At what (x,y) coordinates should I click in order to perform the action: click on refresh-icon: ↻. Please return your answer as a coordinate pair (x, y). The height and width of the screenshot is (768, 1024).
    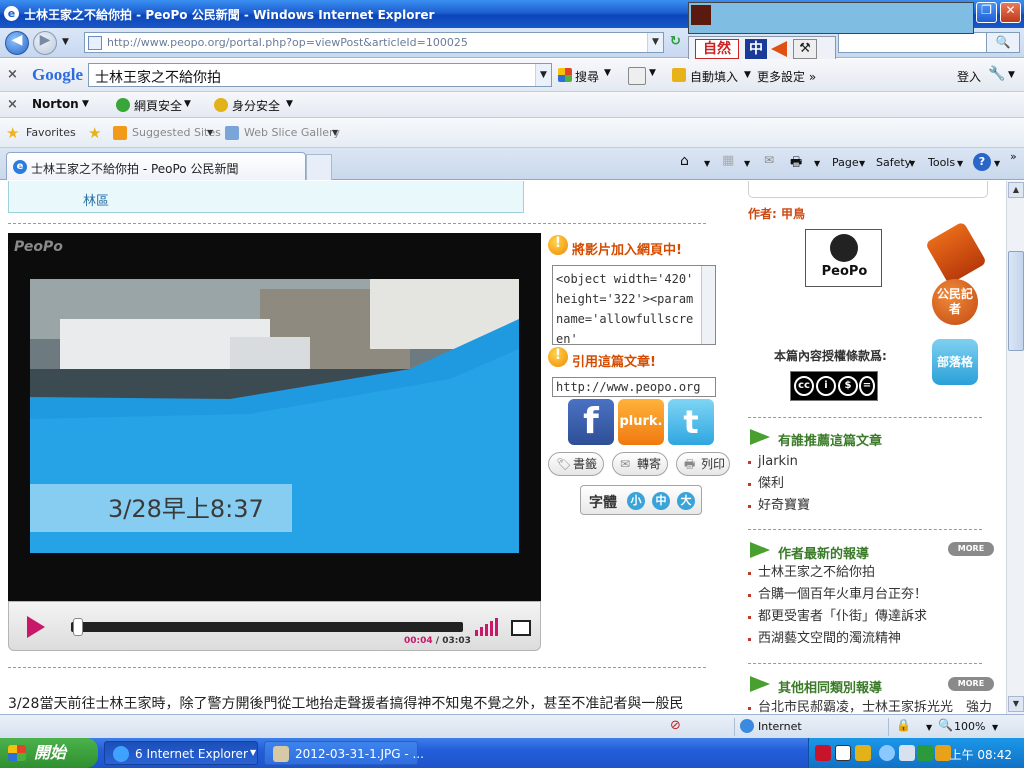
    Looking at the image, I should click on (677, 42).